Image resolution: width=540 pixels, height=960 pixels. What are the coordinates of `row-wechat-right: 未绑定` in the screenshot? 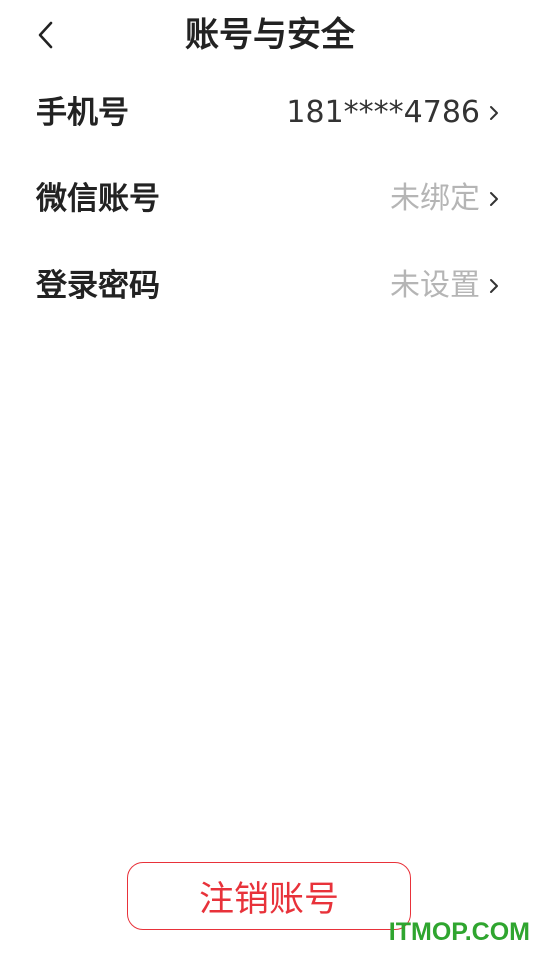 It's located at (445, 199).